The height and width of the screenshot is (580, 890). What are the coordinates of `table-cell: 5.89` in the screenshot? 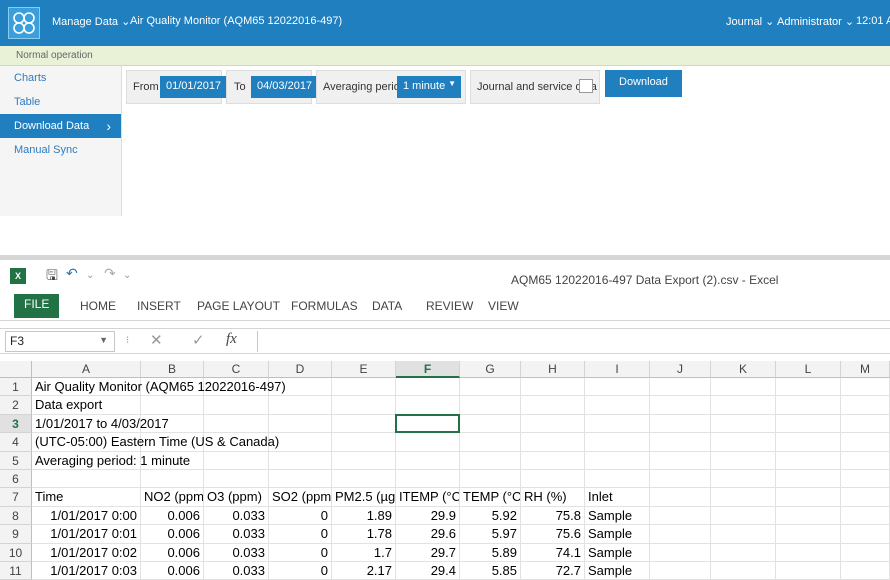 It's located at (490, 552).